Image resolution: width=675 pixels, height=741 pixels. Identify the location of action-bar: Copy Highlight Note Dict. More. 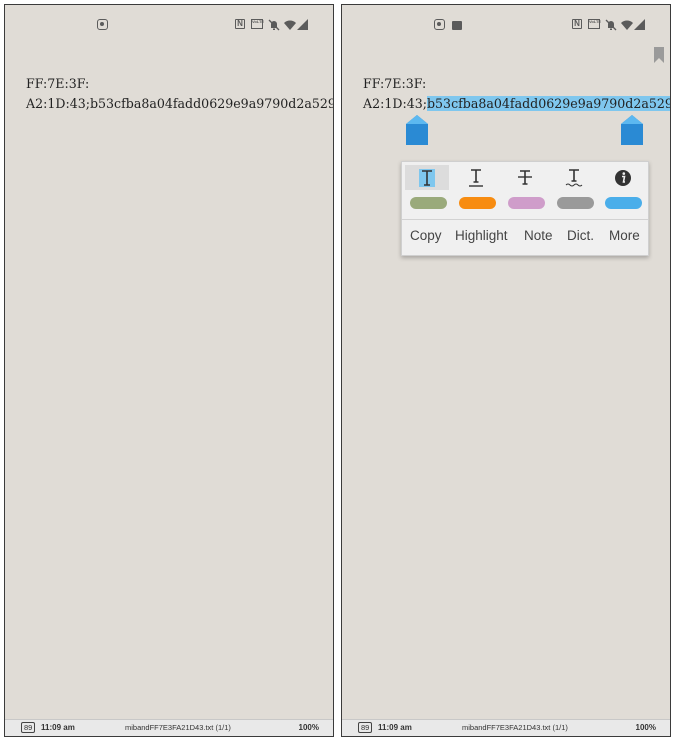
(525, 238).